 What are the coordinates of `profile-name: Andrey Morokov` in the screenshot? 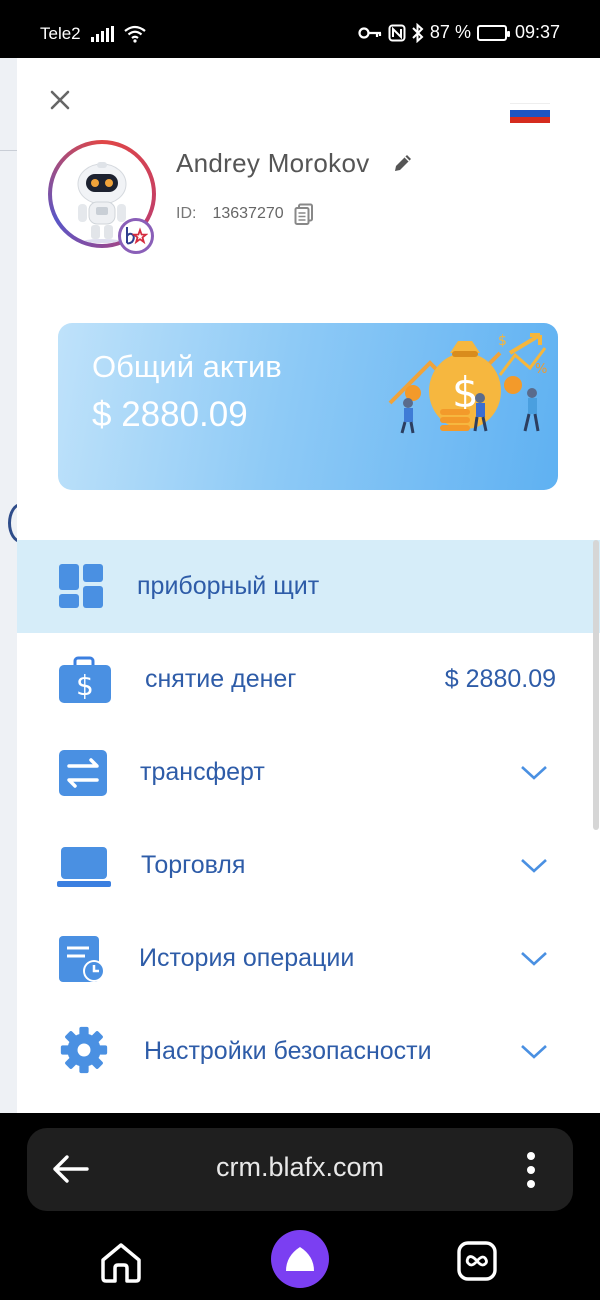 It's located at (273, 163).